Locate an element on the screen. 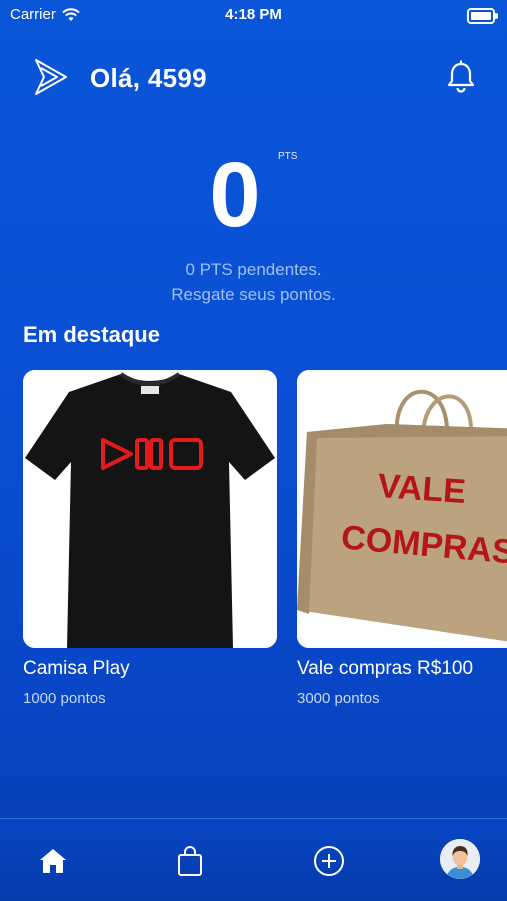  profile-avatar is located at coordinates (460, 859).